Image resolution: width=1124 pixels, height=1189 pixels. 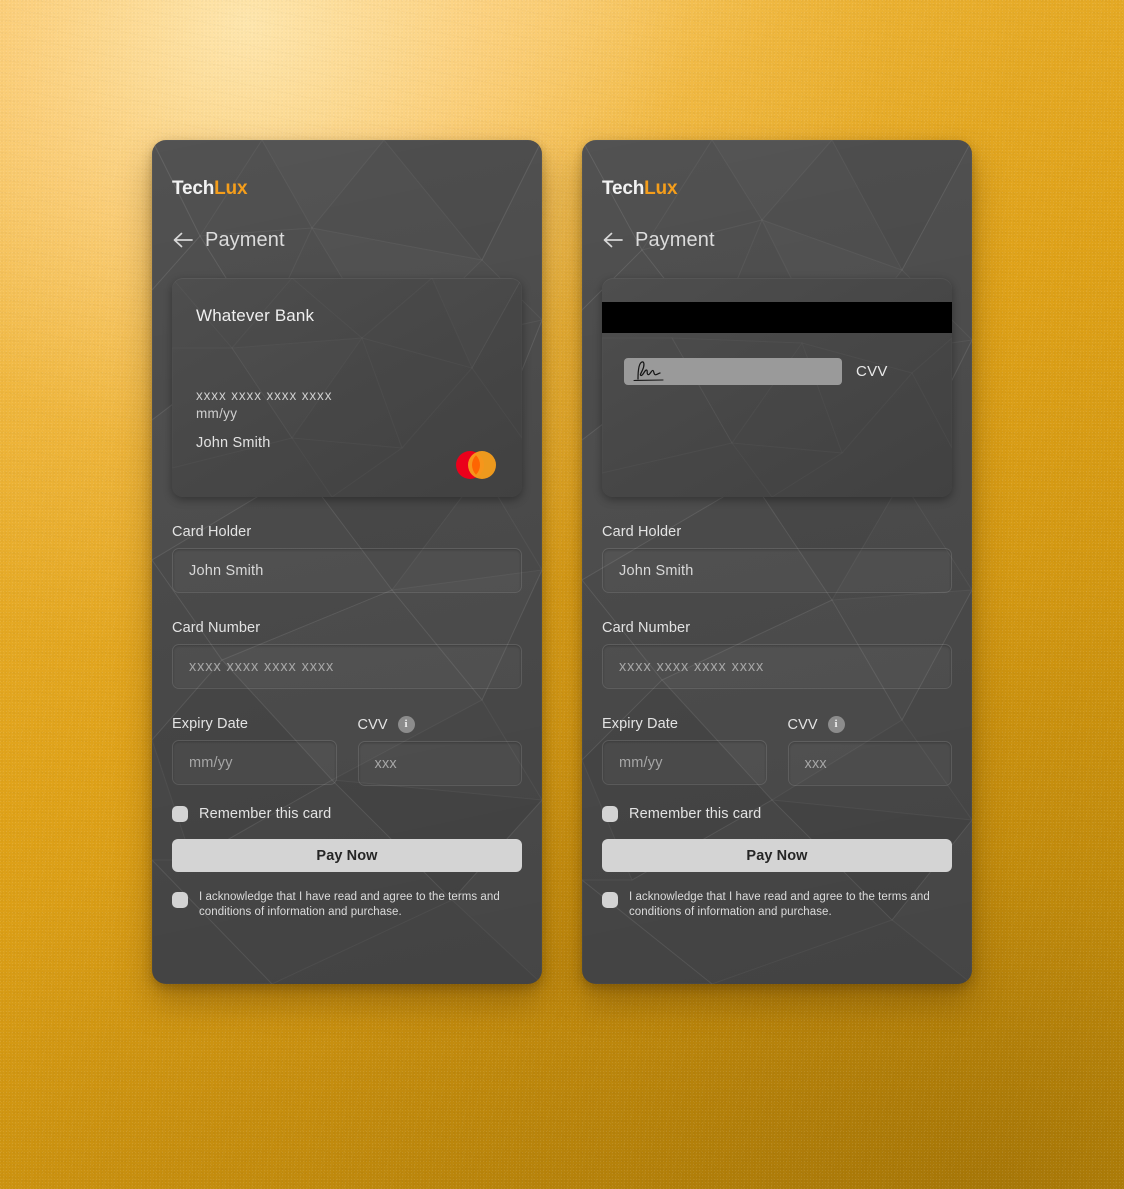 What do you see at coordinates (777, 317) in the screenshot?
I see `magnetic-stripe` at bounding box center [777, 317].